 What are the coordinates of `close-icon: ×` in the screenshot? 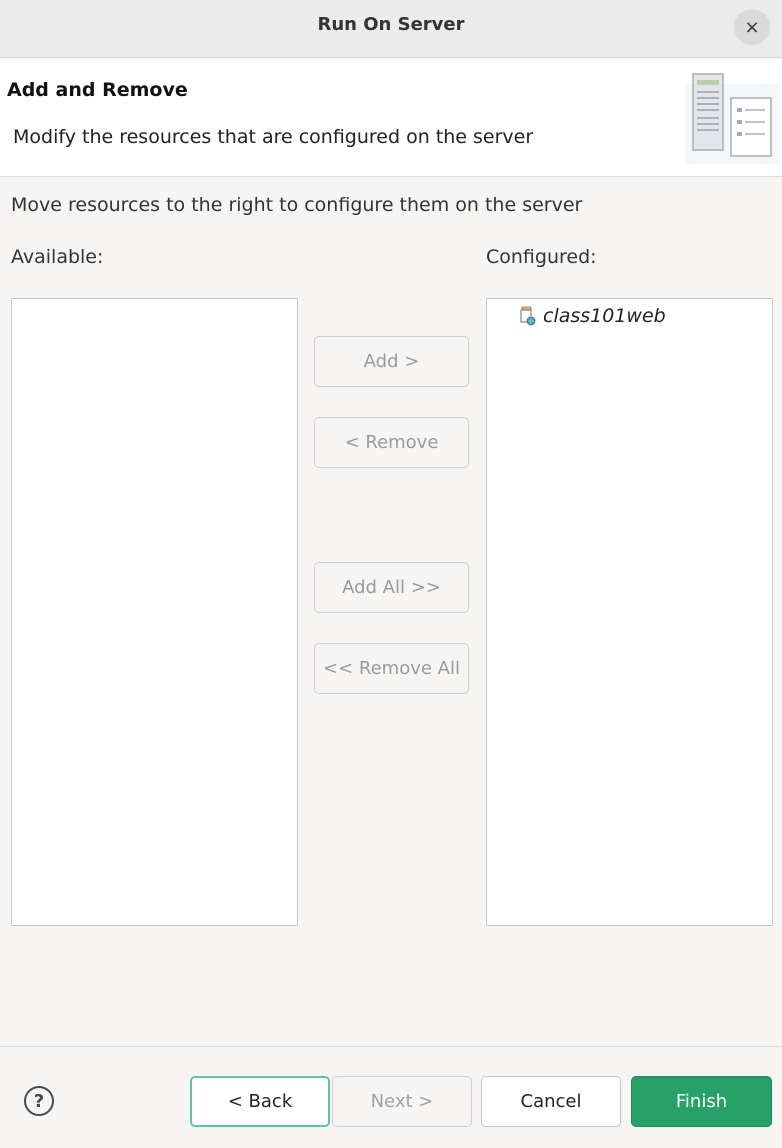 It's located at (752, 27).